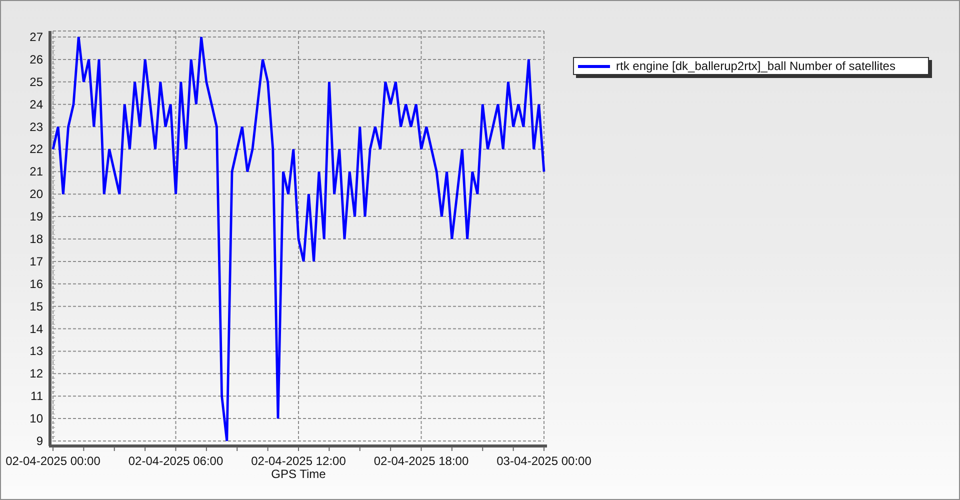 The width and height of the screenshot is (960, 500). Describe the element at coordinates (298, 461) in the screenshot. I see `axis-tick-label: 02-04-2025 12:00` at that location.